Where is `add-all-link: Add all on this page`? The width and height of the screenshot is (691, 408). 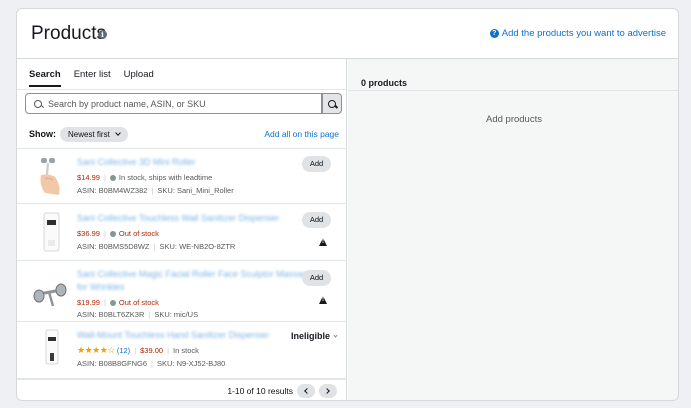 add-all-link: Add all on this page is located at coordinates (301, 134).